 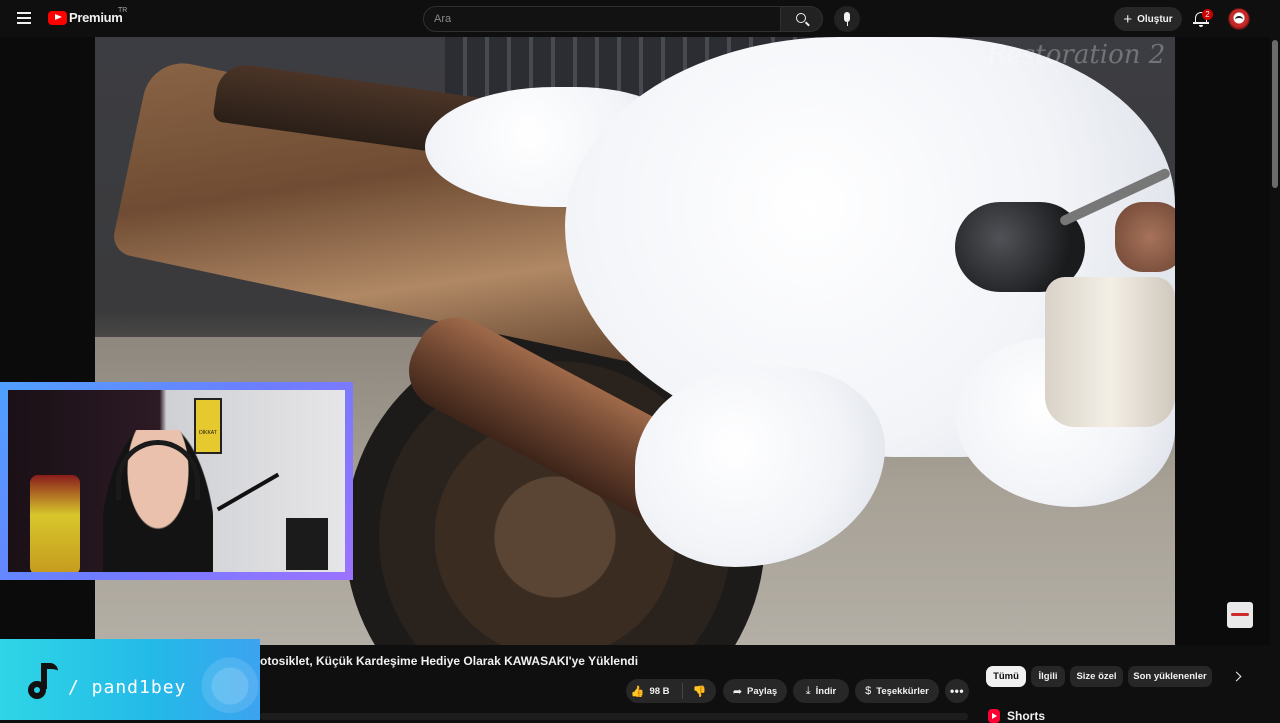 What do you see at coordinates (1239, 19) in the screenshot?
I see `account-avatar` at bounding box center [1239, 19].